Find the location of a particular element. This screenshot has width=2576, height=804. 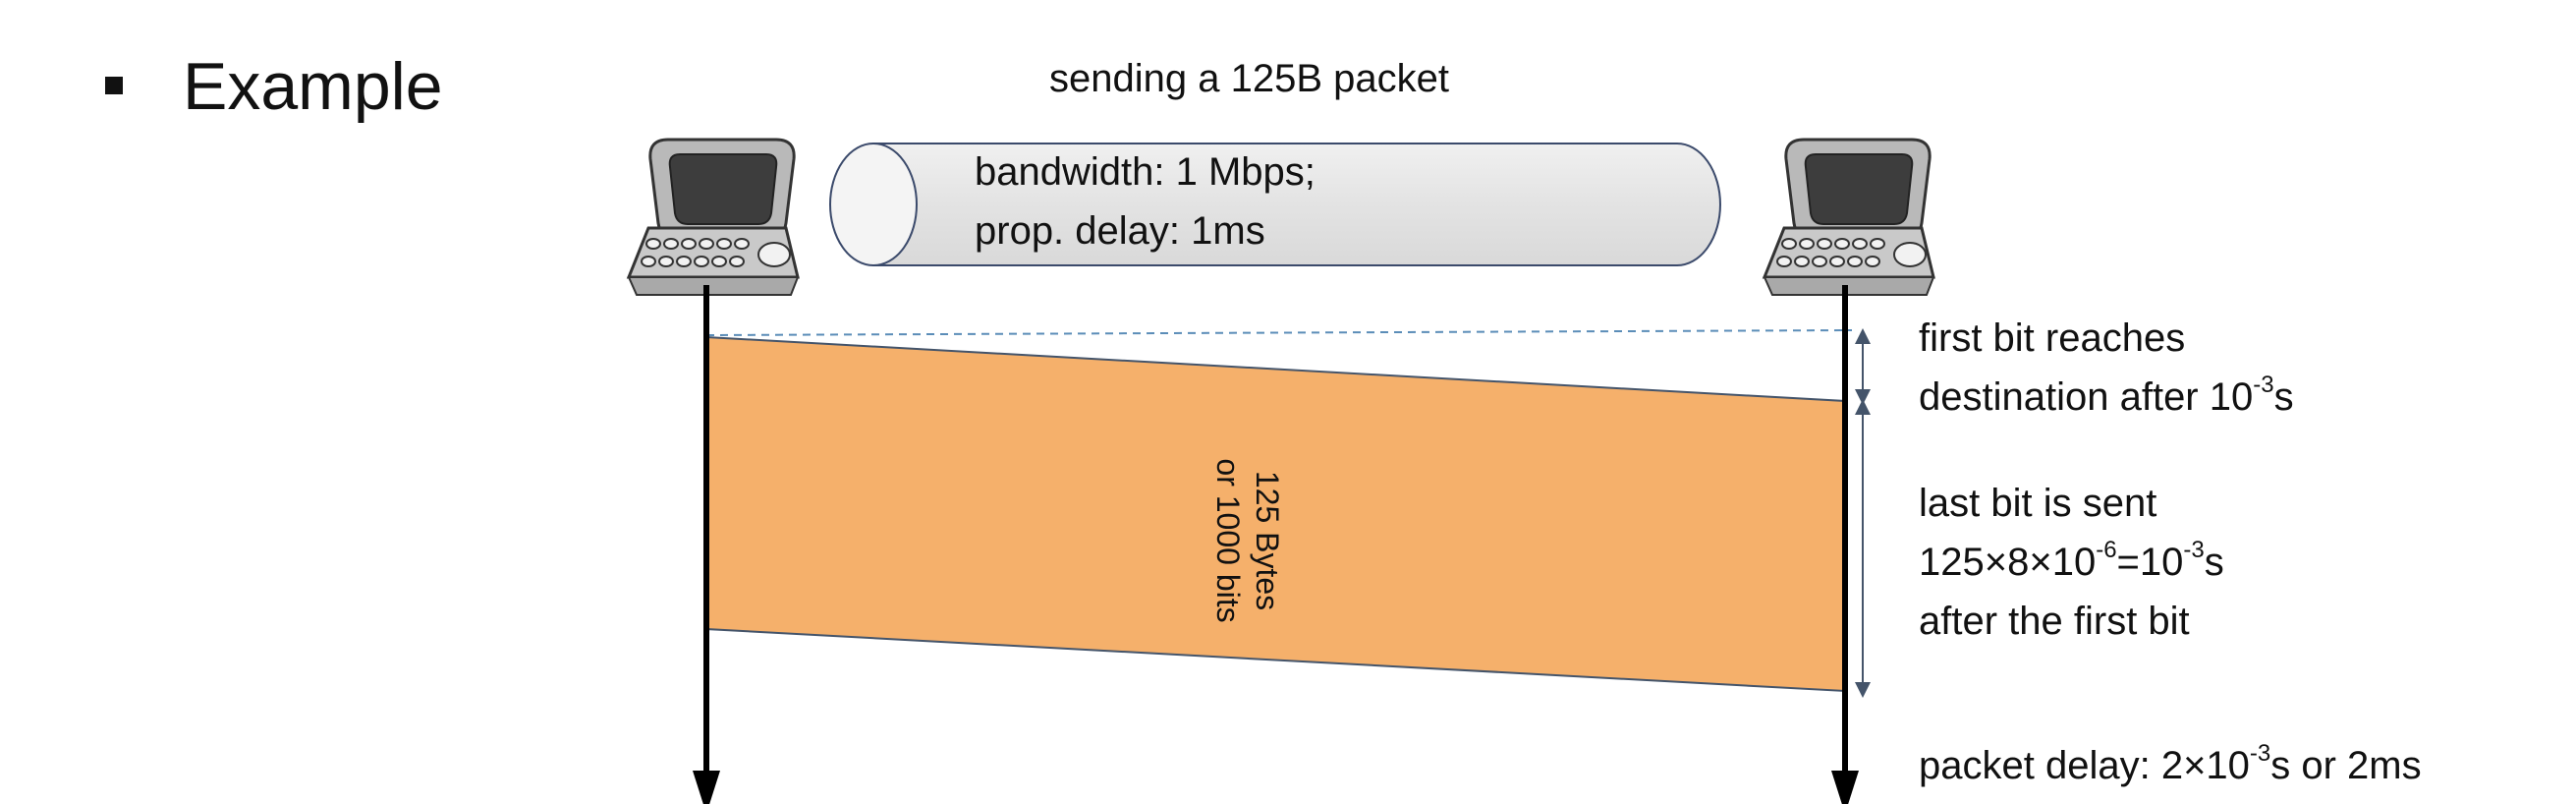

first-bit-note-line1: first bit reaches is located at coordinates (2052, 338).